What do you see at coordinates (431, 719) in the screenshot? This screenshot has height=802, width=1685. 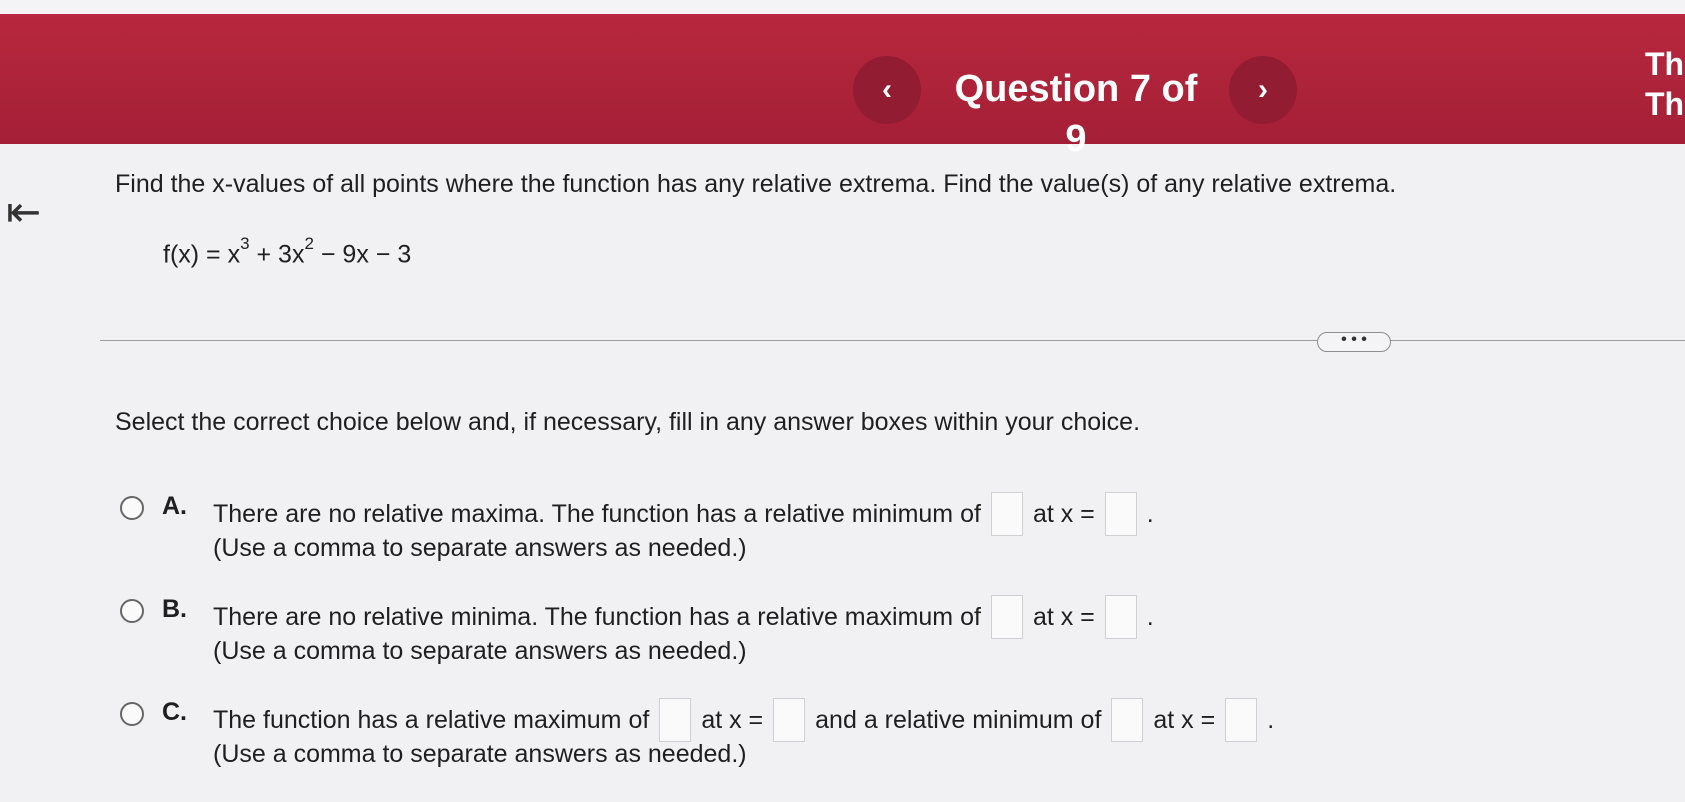 I see `choice-c-text-1: The function has a relative maximum of` at bounding box center [431, 719].